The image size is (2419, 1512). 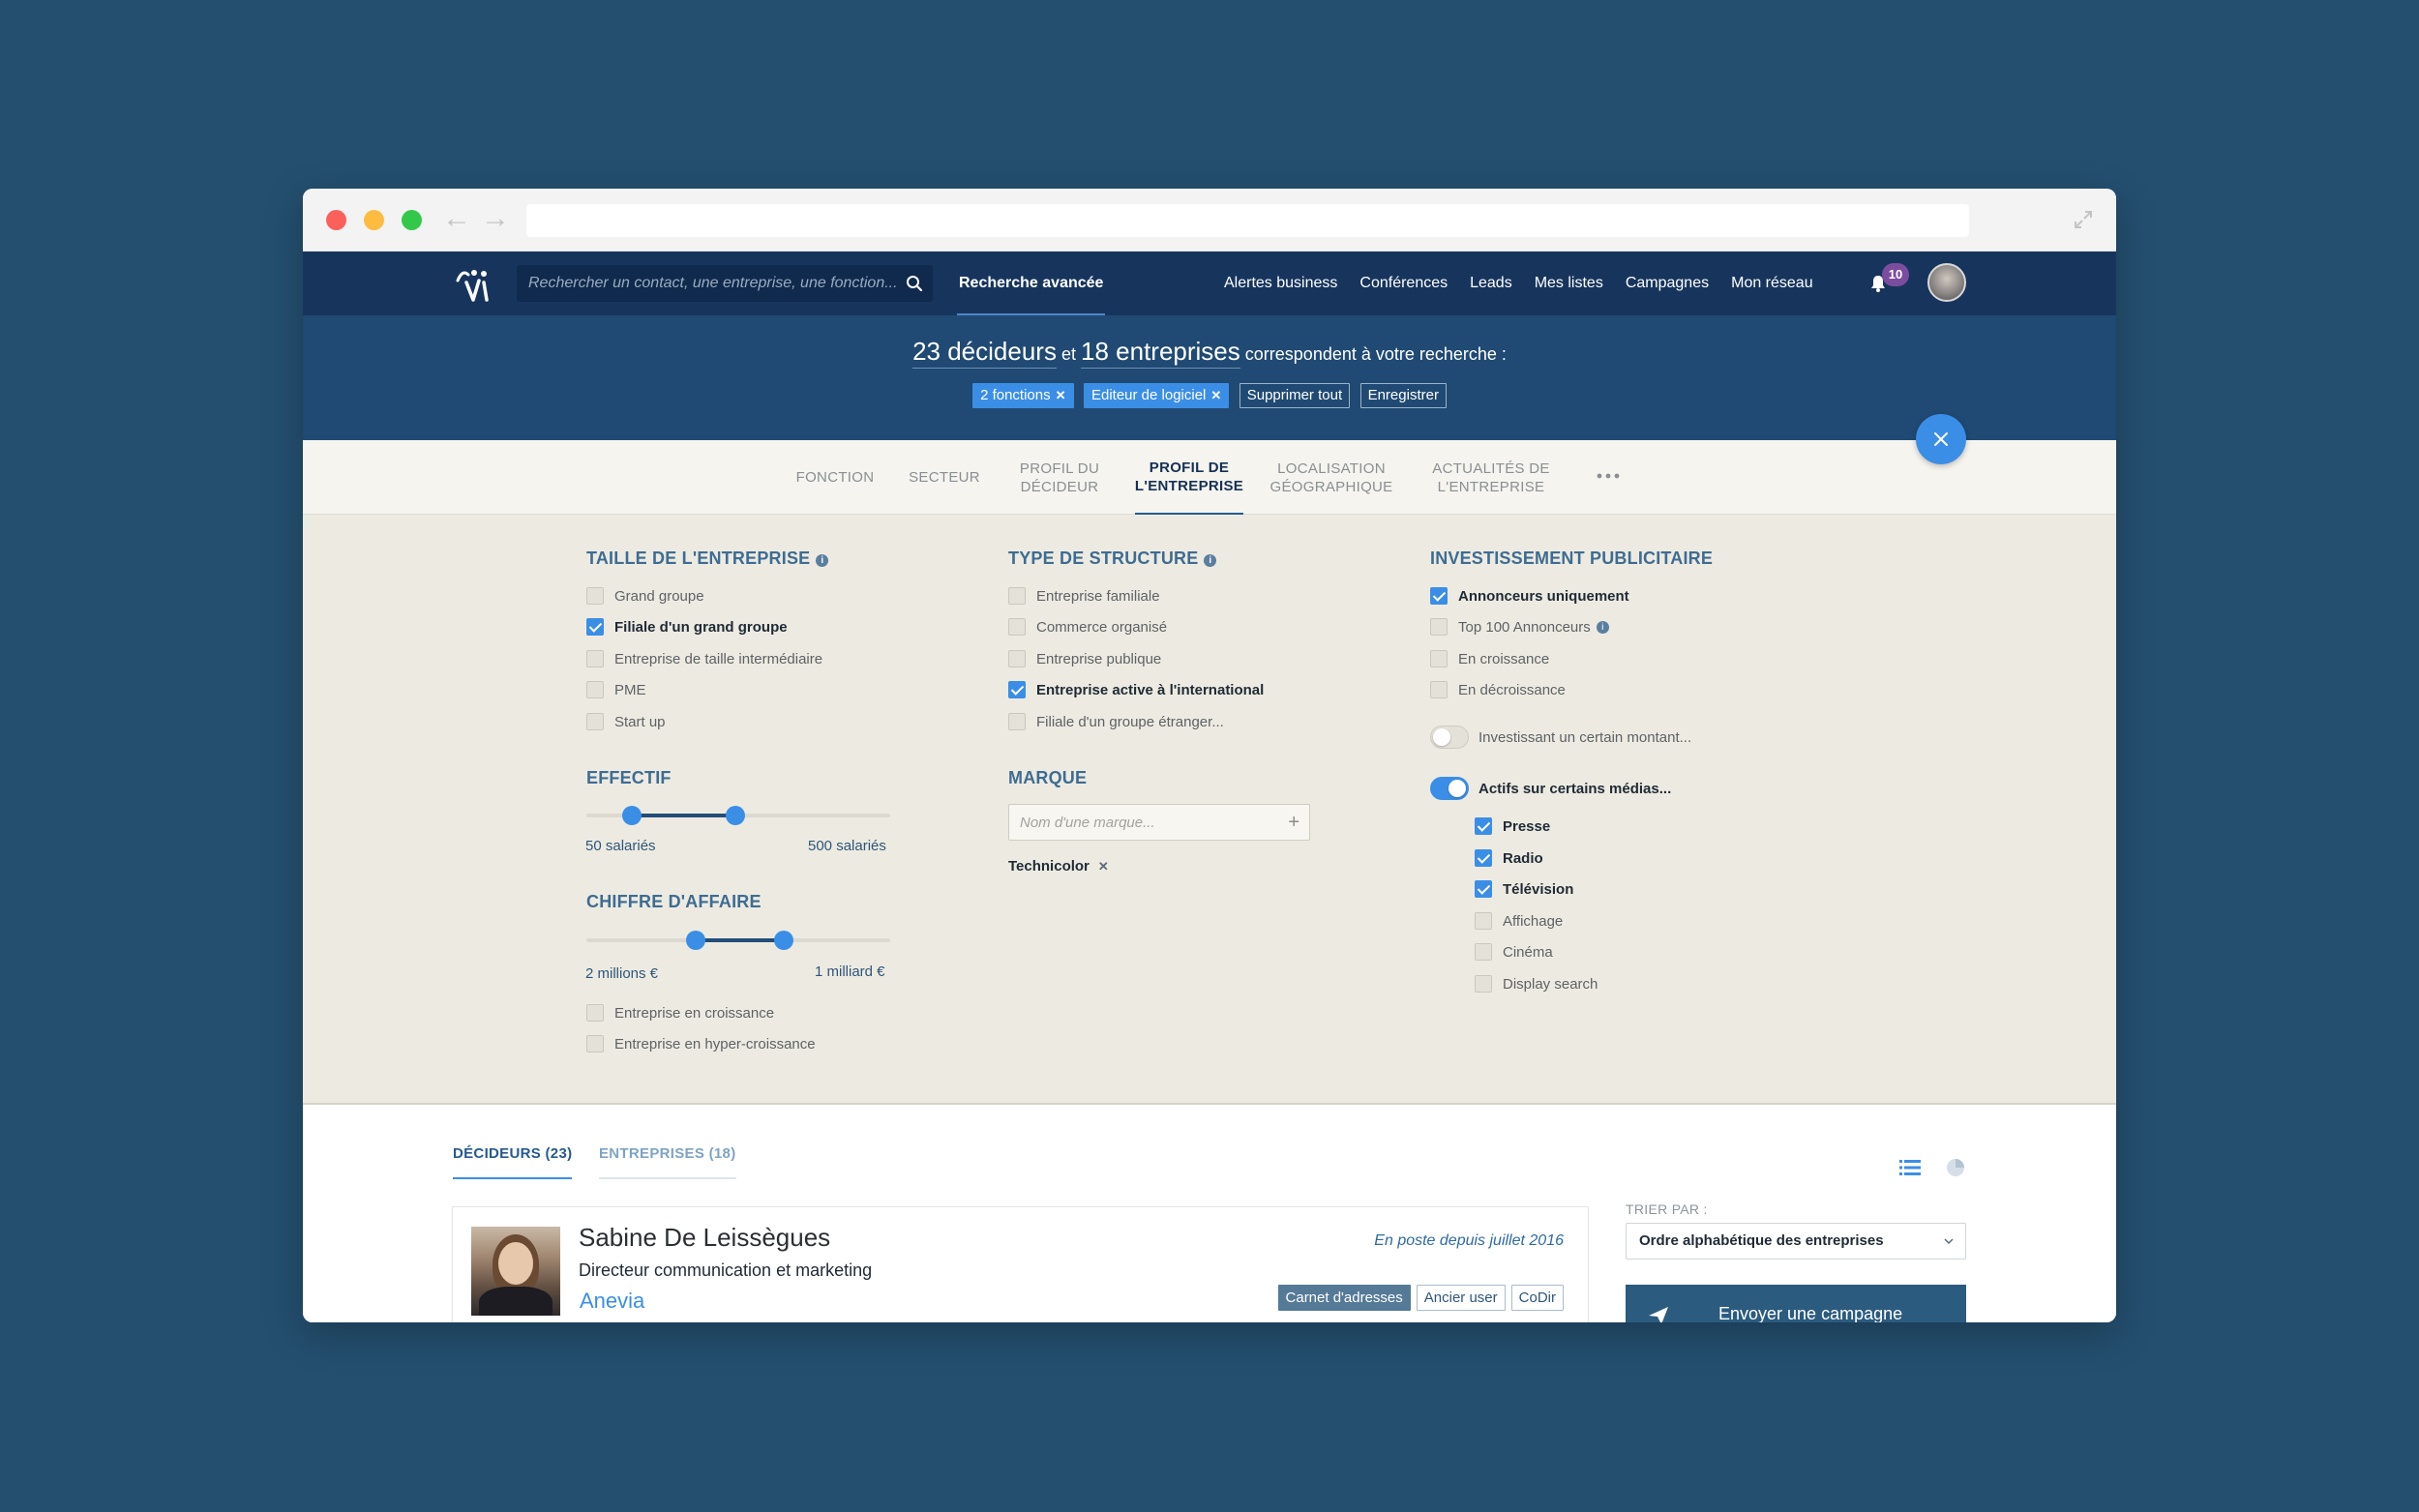 What do you see at coordinates (704, 1238) in the screenshot?
I see `contact-name: Sabine De Leissègues` at bounding box center [704, 1238].